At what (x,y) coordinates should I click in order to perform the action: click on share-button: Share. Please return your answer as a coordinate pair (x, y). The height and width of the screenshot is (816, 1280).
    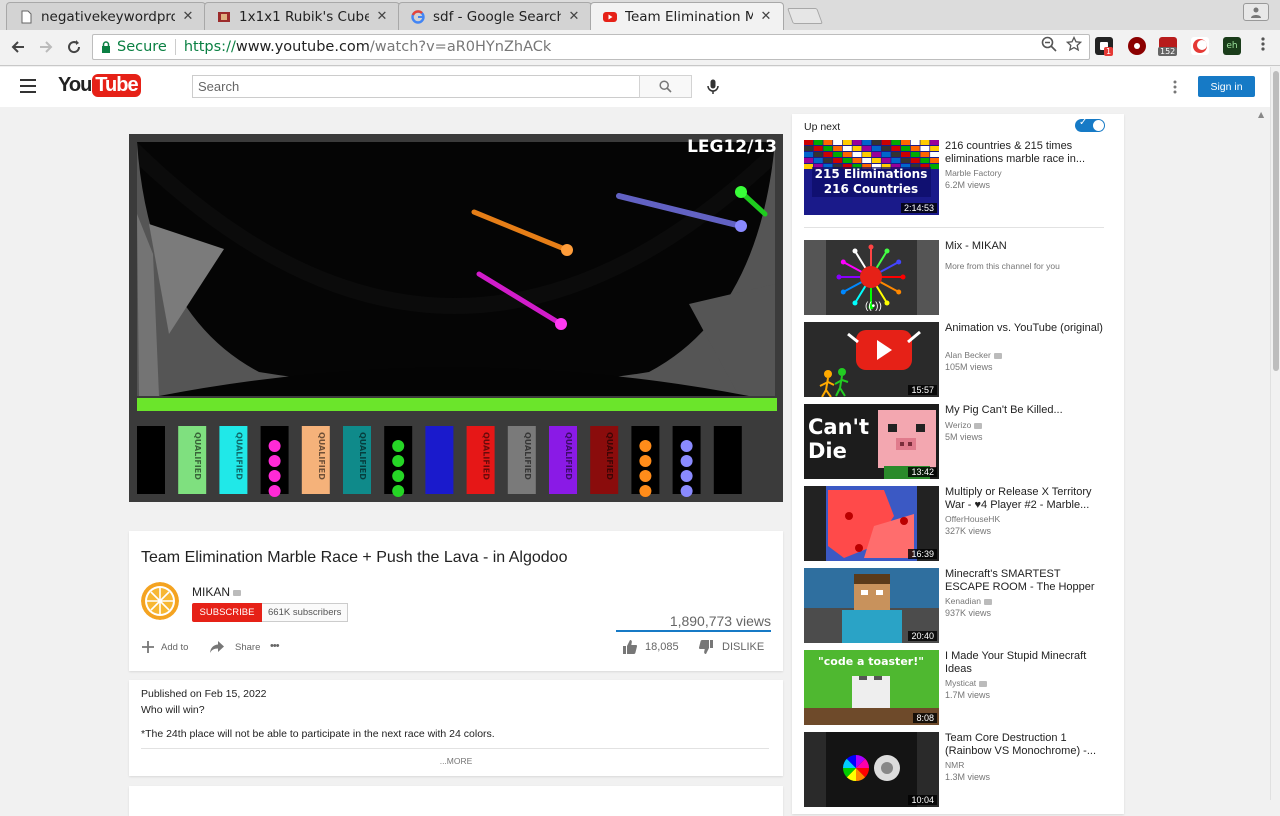
    Looking at the image, I should click on (234, 647).